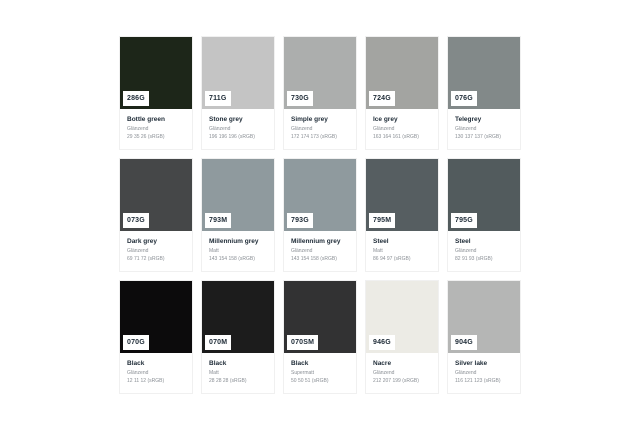  Describe the element at coordinates (471, 363) in the screenshot. I see `color-name: Silver lake` at that location.